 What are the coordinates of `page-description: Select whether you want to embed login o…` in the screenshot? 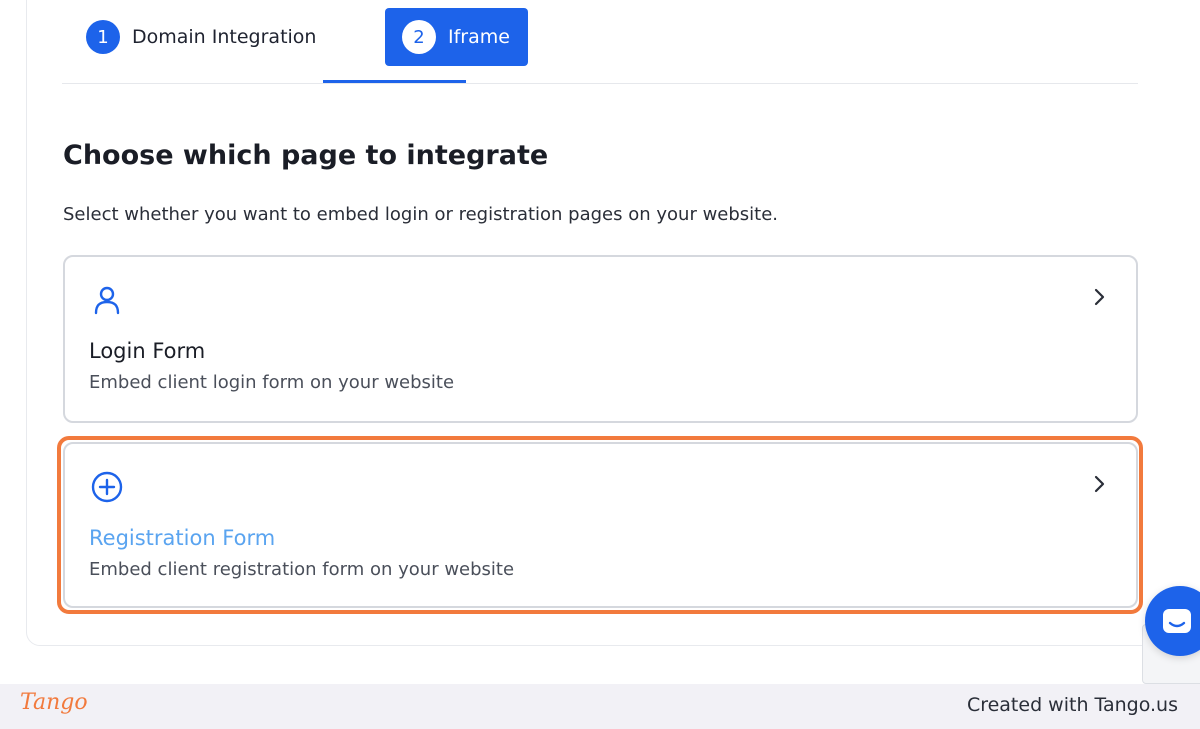 It's located at (421, 214).